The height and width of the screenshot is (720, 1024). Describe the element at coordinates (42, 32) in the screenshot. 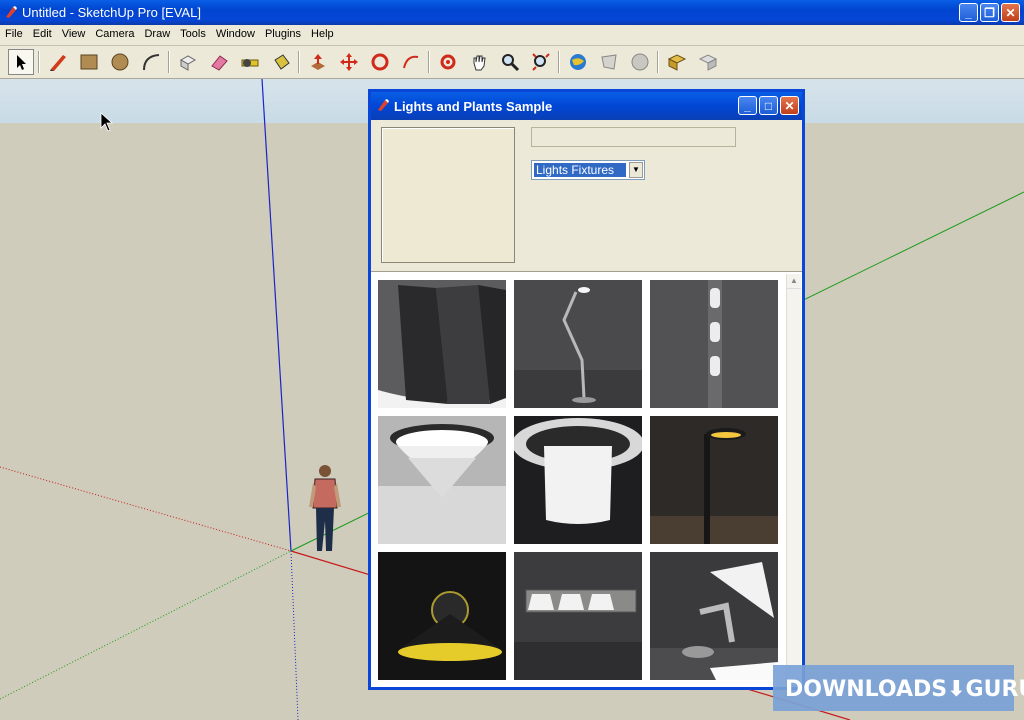

I see `menu-edit: Edit` at that location.